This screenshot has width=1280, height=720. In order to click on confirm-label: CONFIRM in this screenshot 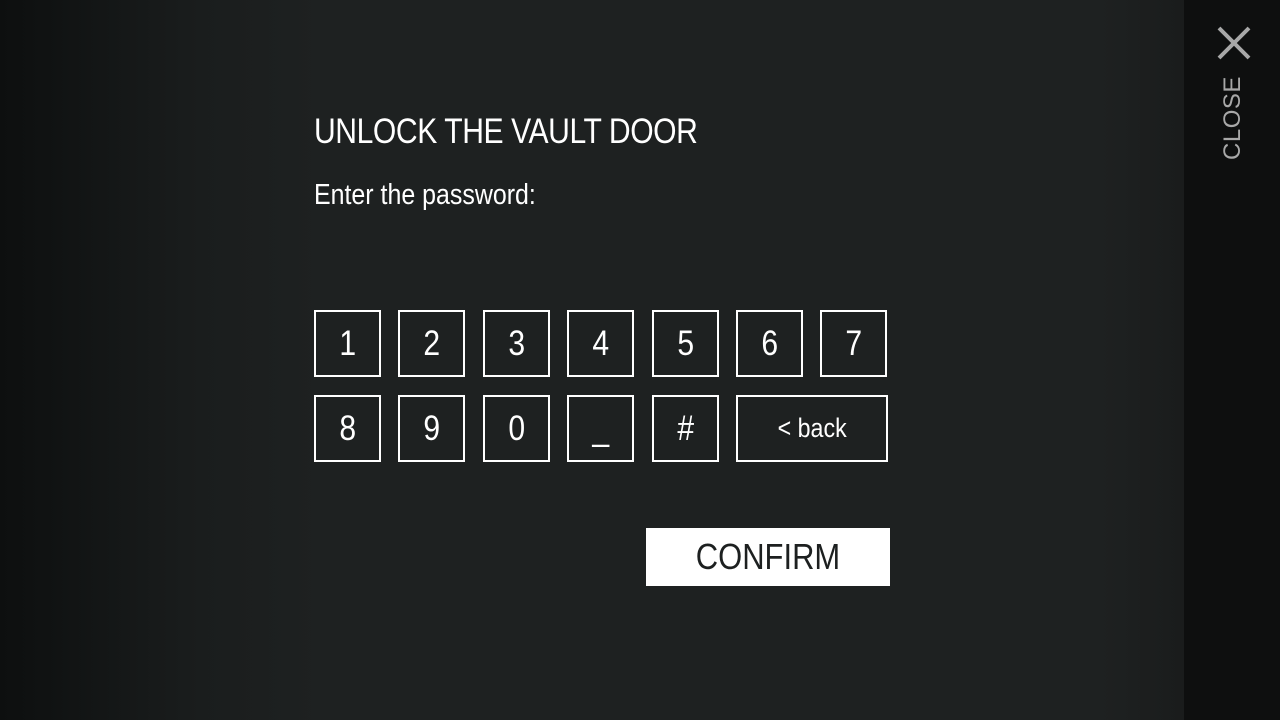, I will do `click(768, 556)`.